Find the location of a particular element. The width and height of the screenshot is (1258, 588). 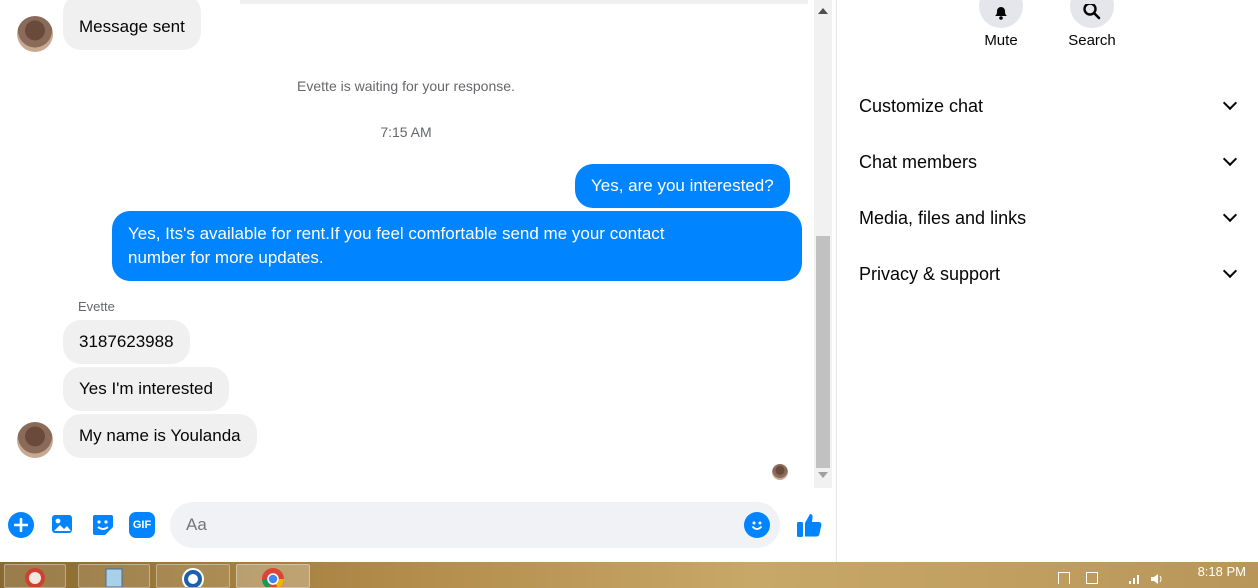

message-text: Yes, are you interested? is located at coordinates (682, 185).